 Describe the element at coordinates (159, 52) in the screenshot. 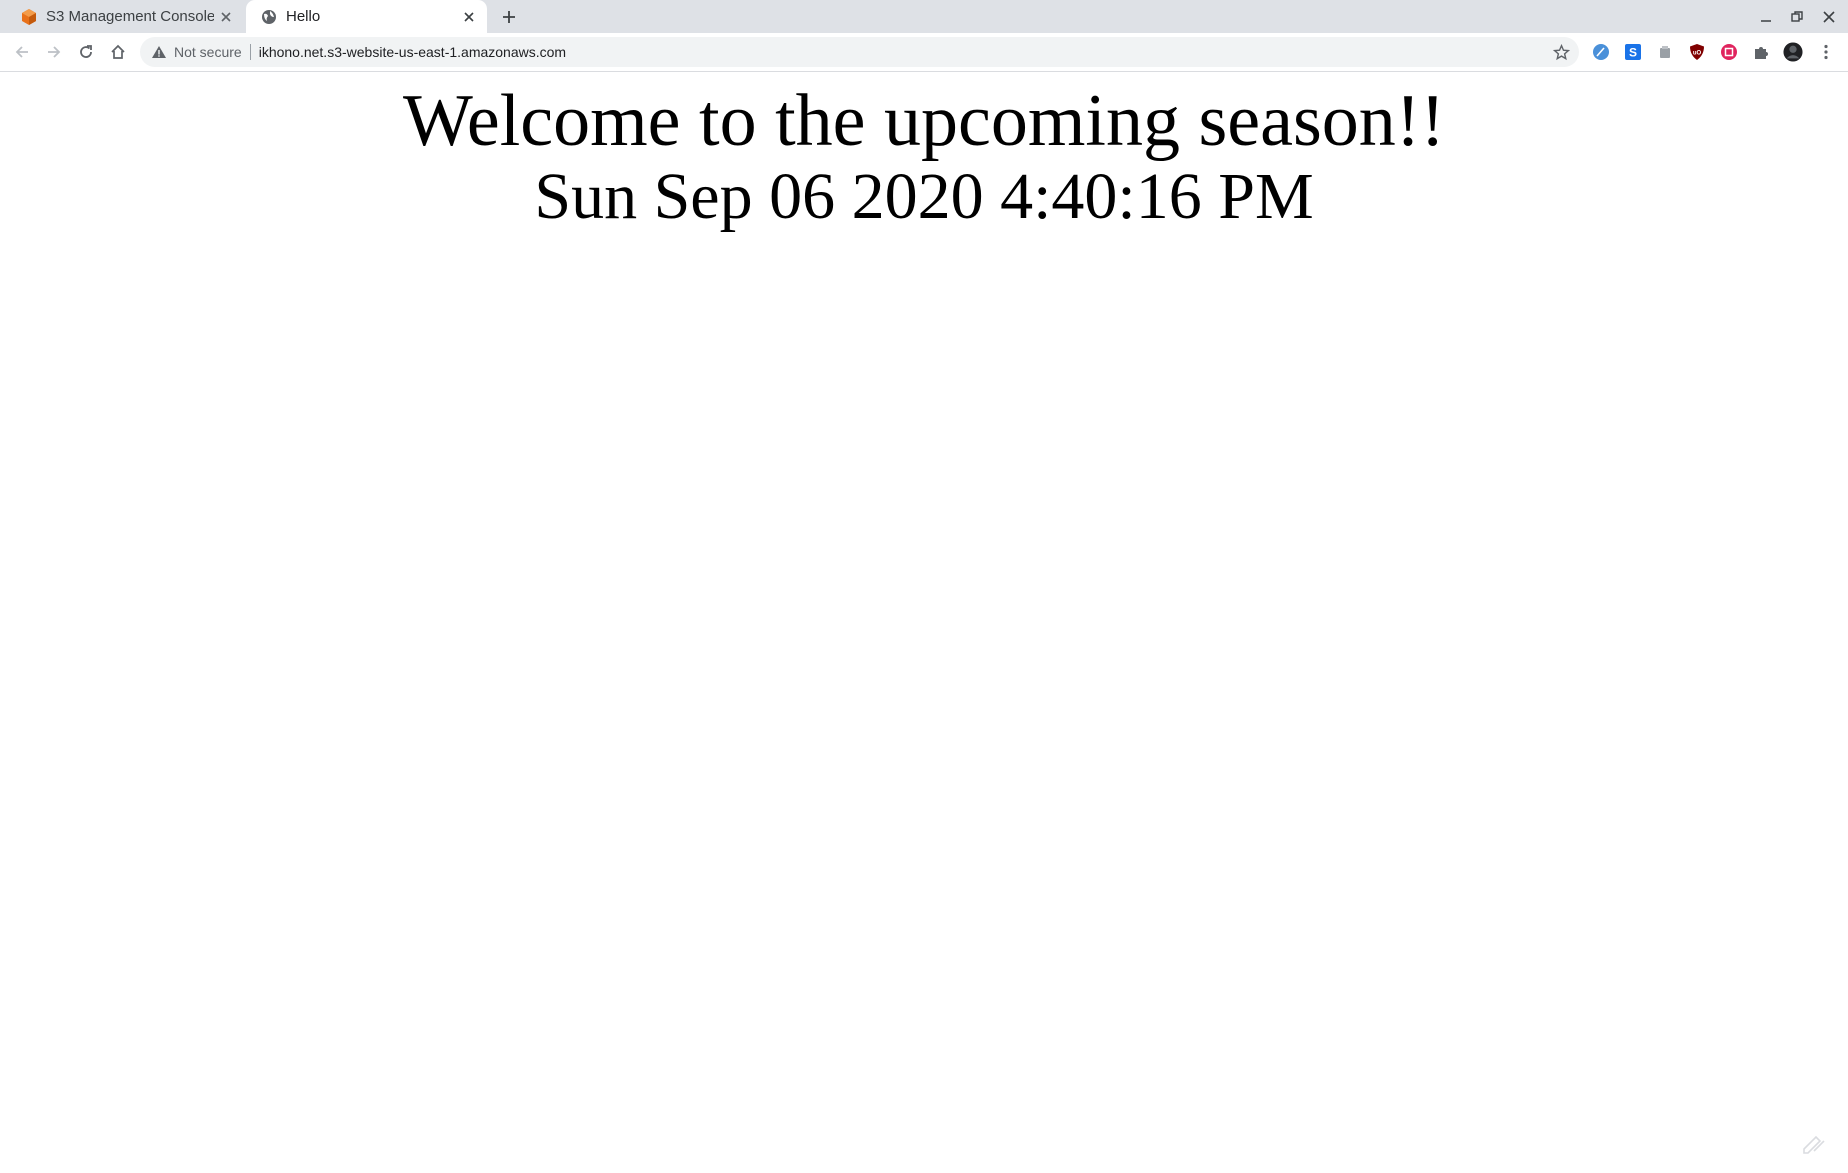

I see `warning-icon` at that location.